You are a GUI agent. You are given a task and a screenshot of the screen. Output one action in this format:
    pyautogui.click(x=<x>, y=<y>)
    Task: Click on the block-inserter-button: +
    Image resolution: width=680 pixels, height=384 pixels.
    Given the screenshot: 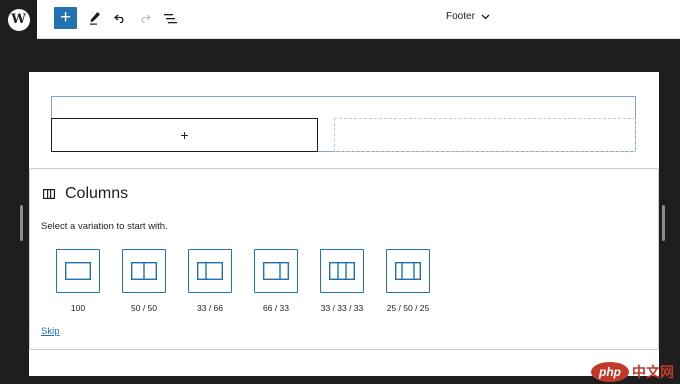 What is the action you would take?
    pyautogui.click(x=65, y=18)
    